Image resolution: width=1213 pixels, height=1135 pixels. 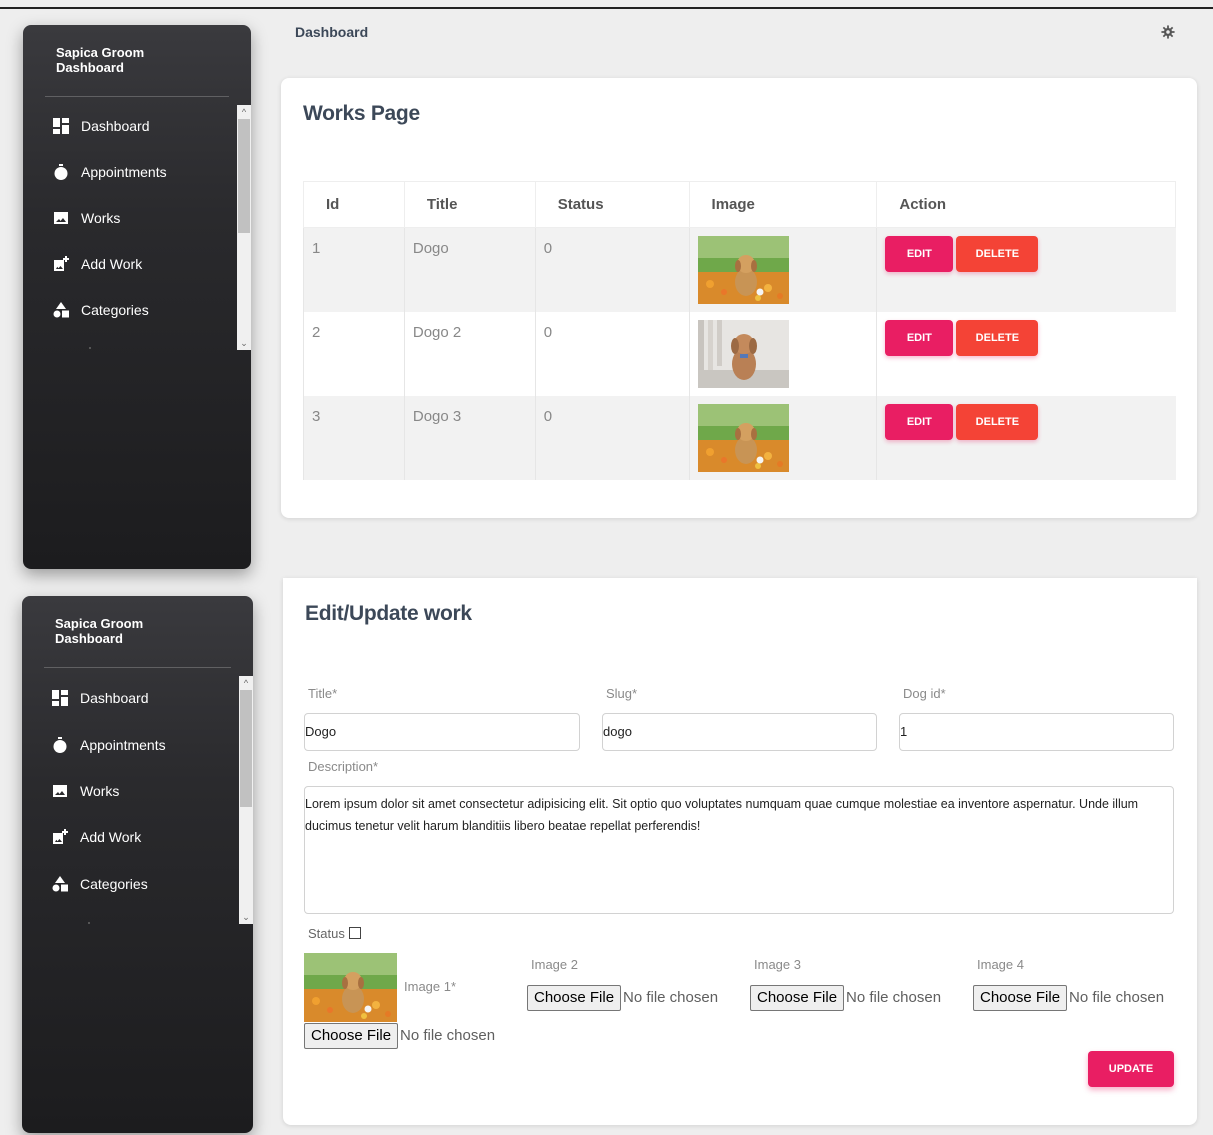 What do you see at coordinates (326, 933) in the screenshot?
I see `status-label: Status` at bounding box center [326, 933].